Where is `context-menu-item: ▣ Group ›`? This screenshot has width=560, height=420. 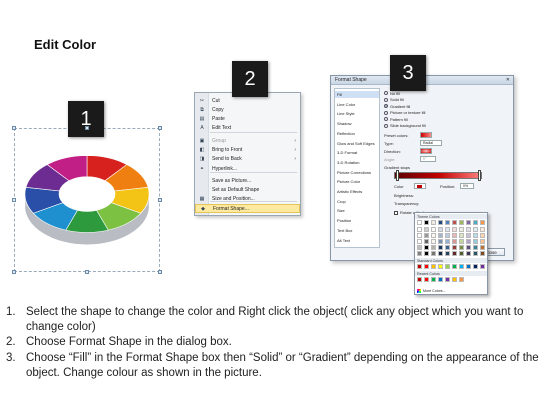 context-menu-item: ▣ Group › is located at coordinates (247, 140).